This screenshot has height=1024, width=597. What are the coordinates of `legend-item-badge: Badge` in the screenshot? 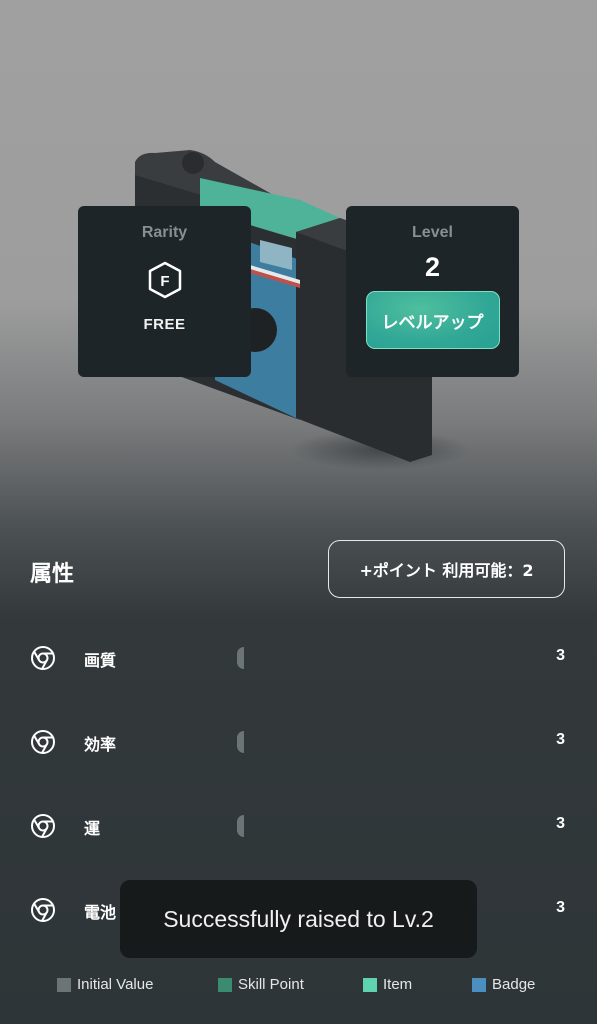 It's located at (503, 984).